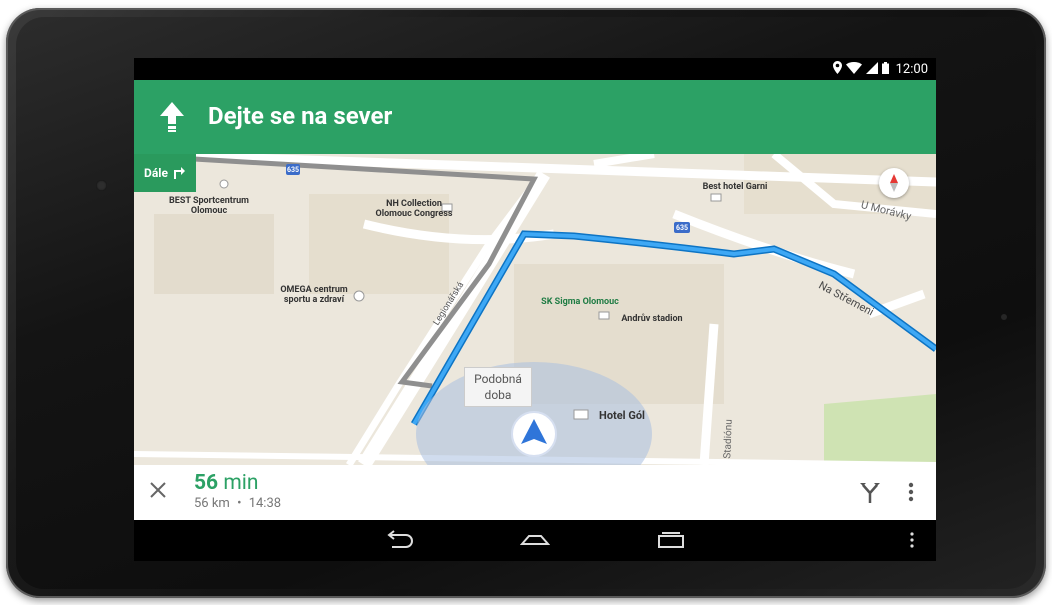  I want to click on poi-best-sportcentrum: BEST Sportcentrum Olomouc, so click(209, 206).